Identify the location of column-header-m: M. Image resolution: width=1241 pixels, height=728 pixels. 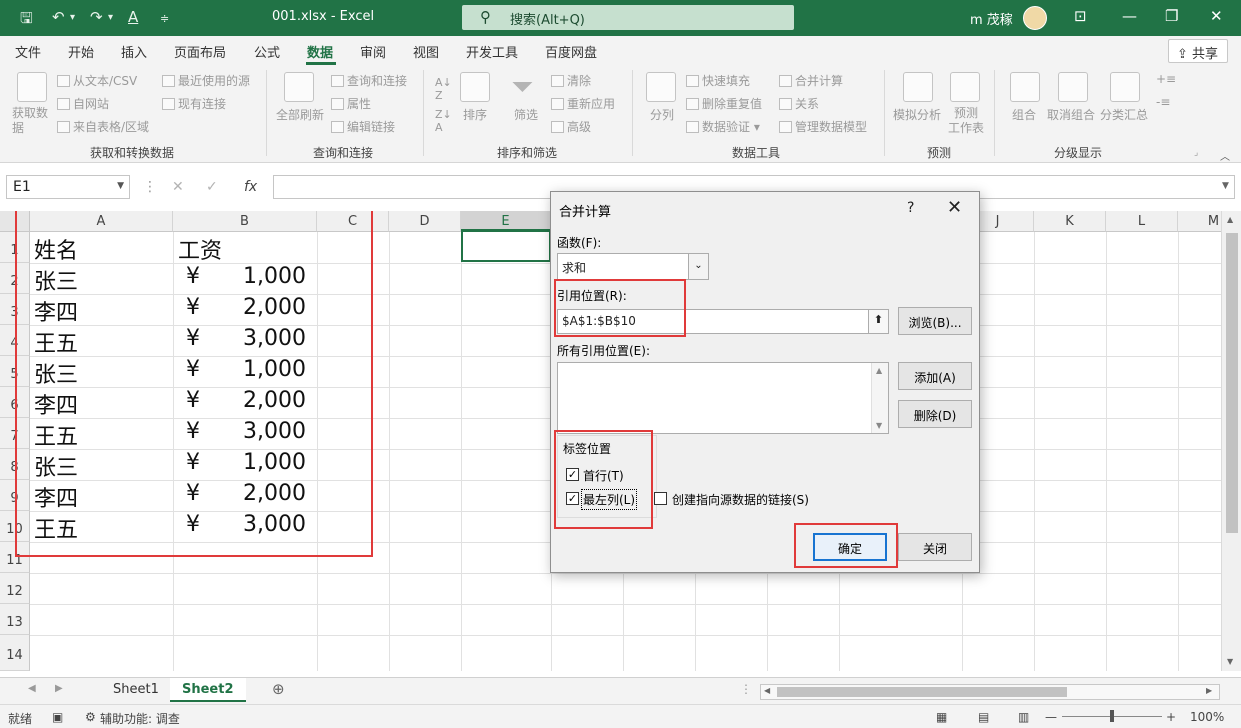
(1199, 221).